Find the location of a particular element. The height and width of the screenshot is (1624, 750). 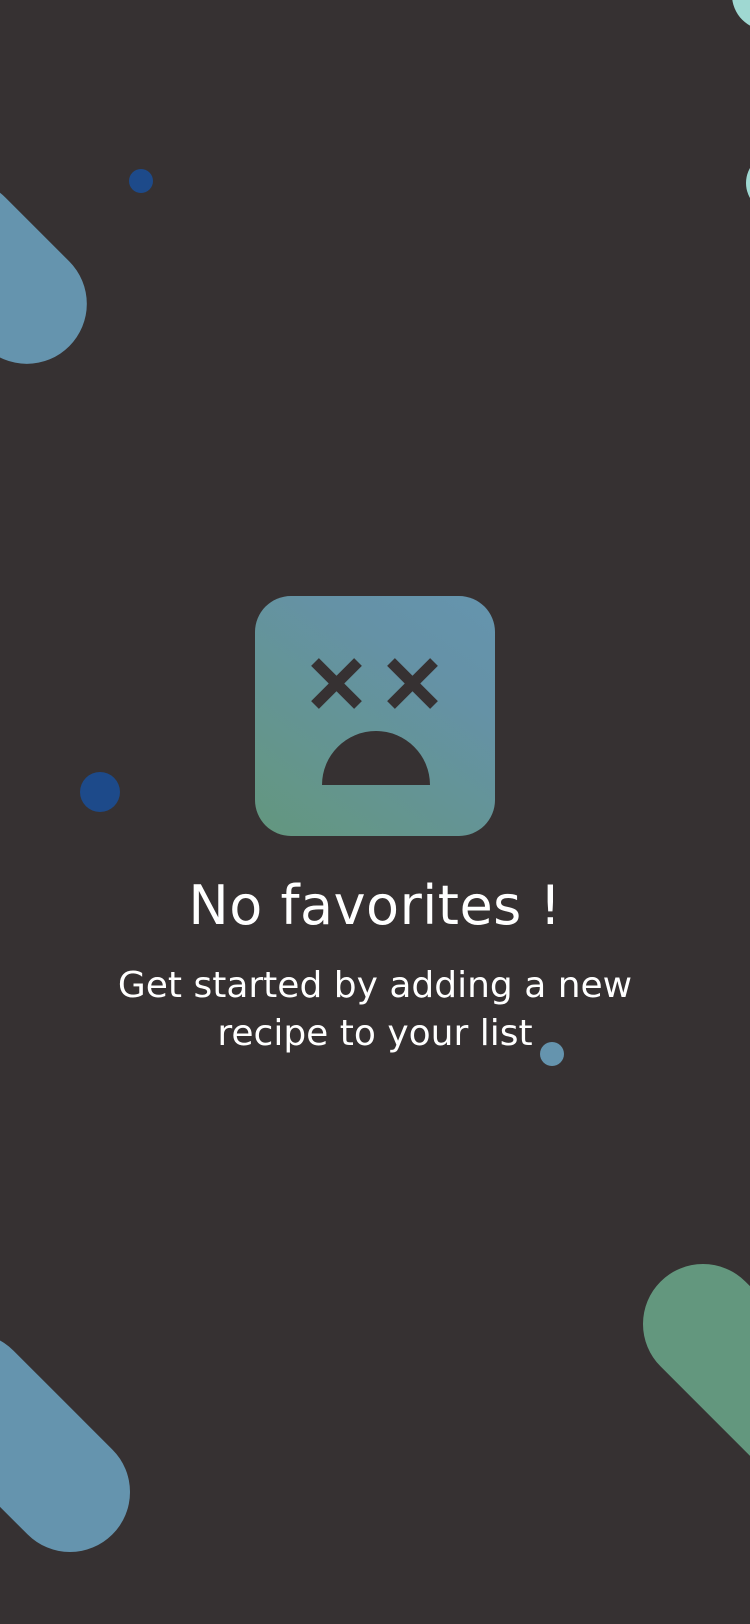

deco-pill-bottom-right is located at coordinates (684, 1370).